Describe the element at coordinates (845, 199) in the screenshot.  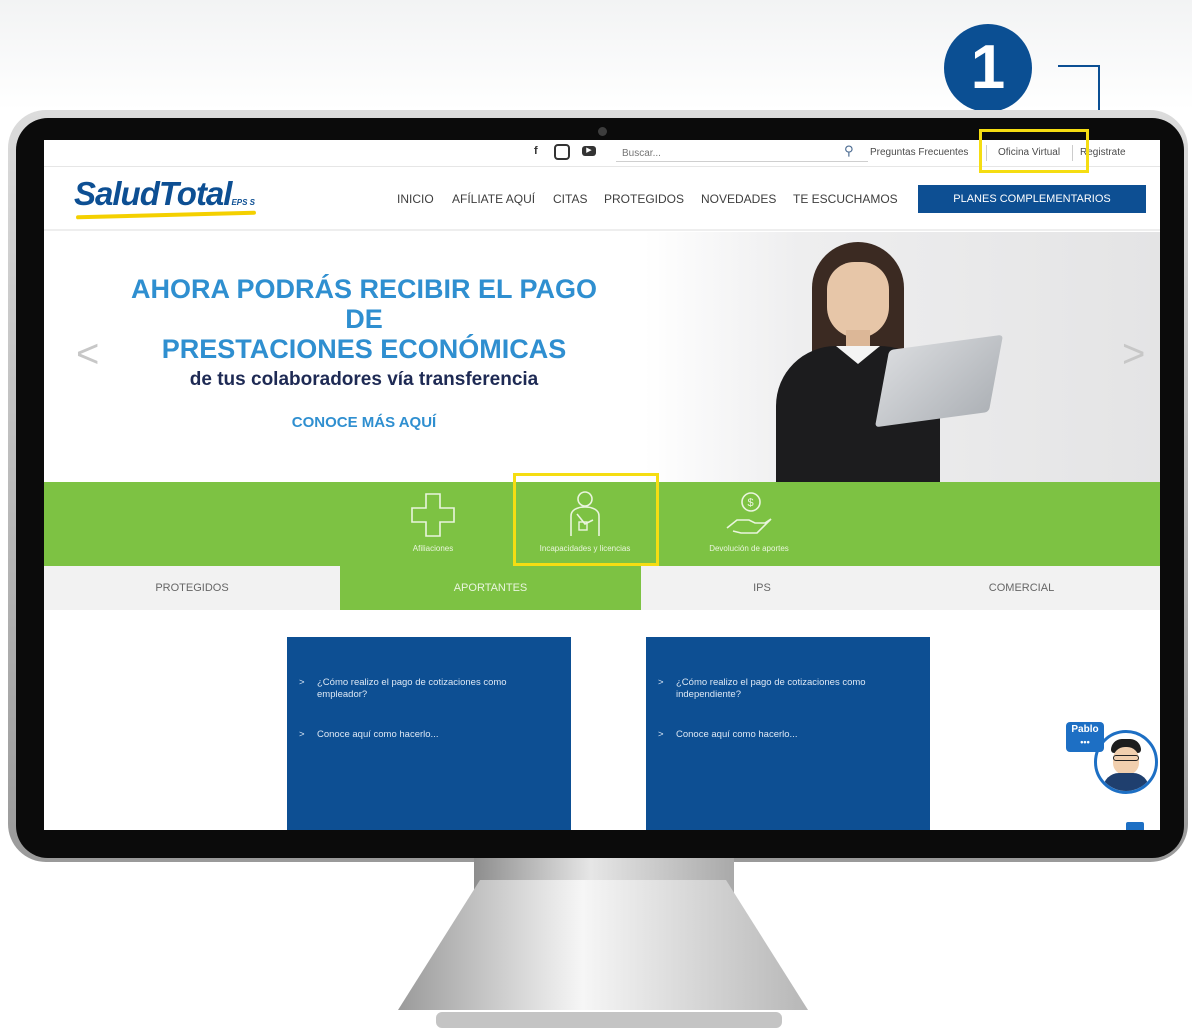
I see `nav-te-escuchamos: TE ESCUCHAMOS` at that location.